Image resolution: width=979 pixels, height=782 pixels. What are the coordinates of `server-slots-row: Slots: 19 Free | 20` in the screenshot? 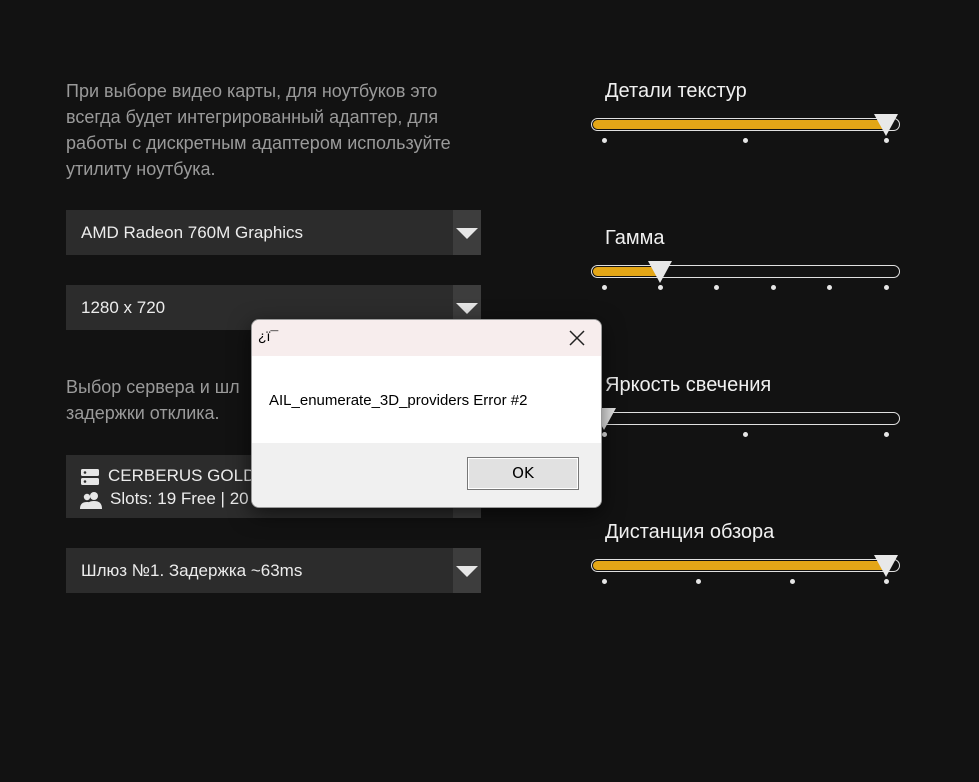 It's located at (164, 499).